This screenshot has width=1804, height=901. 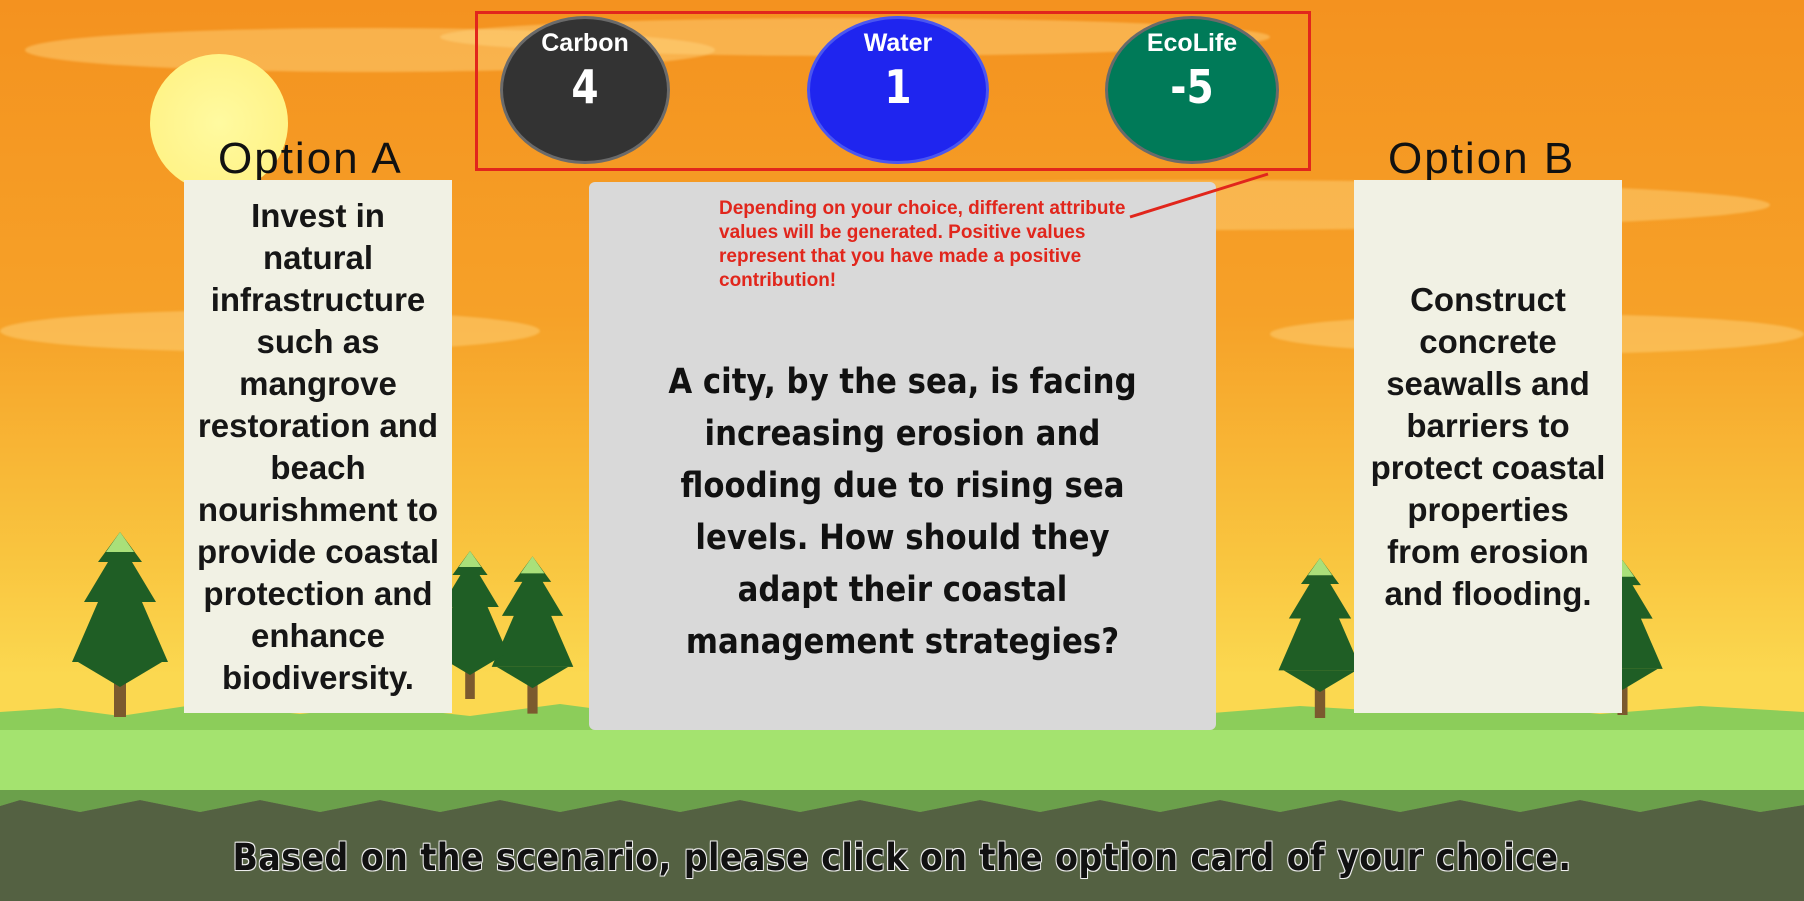 What do you see at coordinates (893, 91) in the screenshot?
I see `tutorial-highlight-box` at bounding box center [893, 91].